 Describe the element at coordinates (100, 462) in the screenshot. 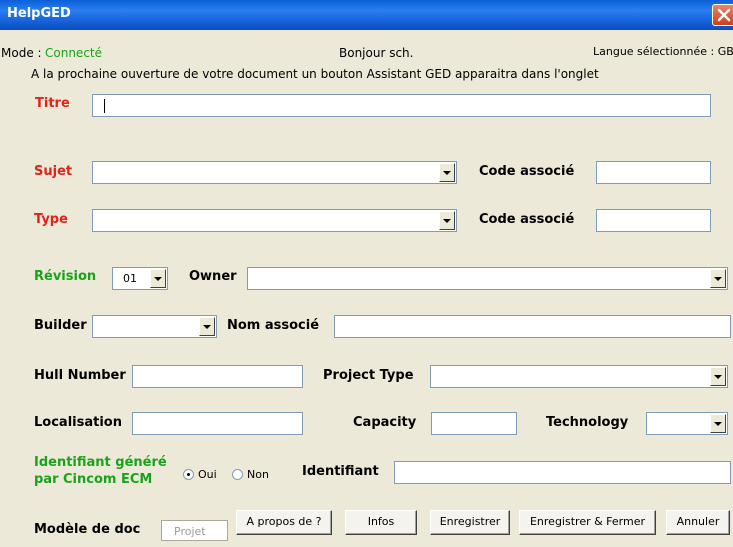

I see `identifiant-genere-label-1: Identifiant généré` at that location.